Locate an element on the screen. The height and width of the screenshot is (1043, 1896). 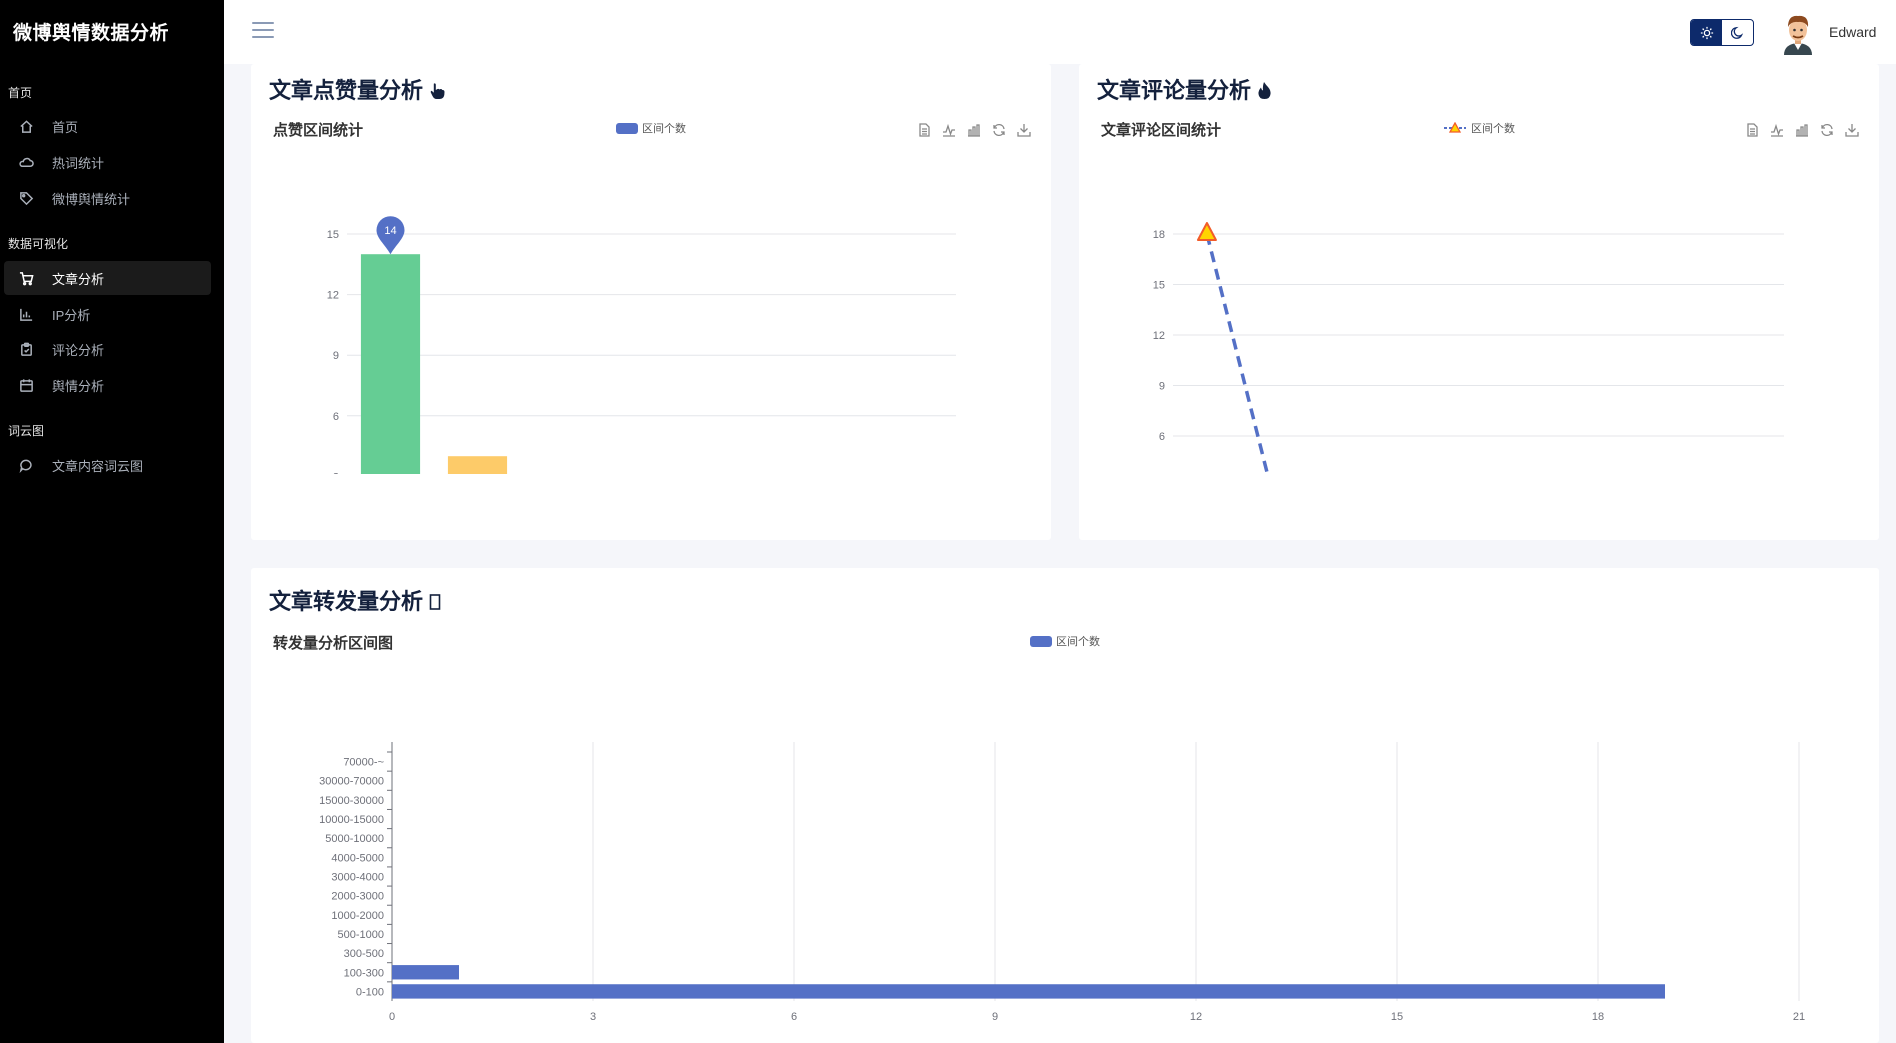
comments-legend: 区间个数 is located at coordinates (1479, 128).